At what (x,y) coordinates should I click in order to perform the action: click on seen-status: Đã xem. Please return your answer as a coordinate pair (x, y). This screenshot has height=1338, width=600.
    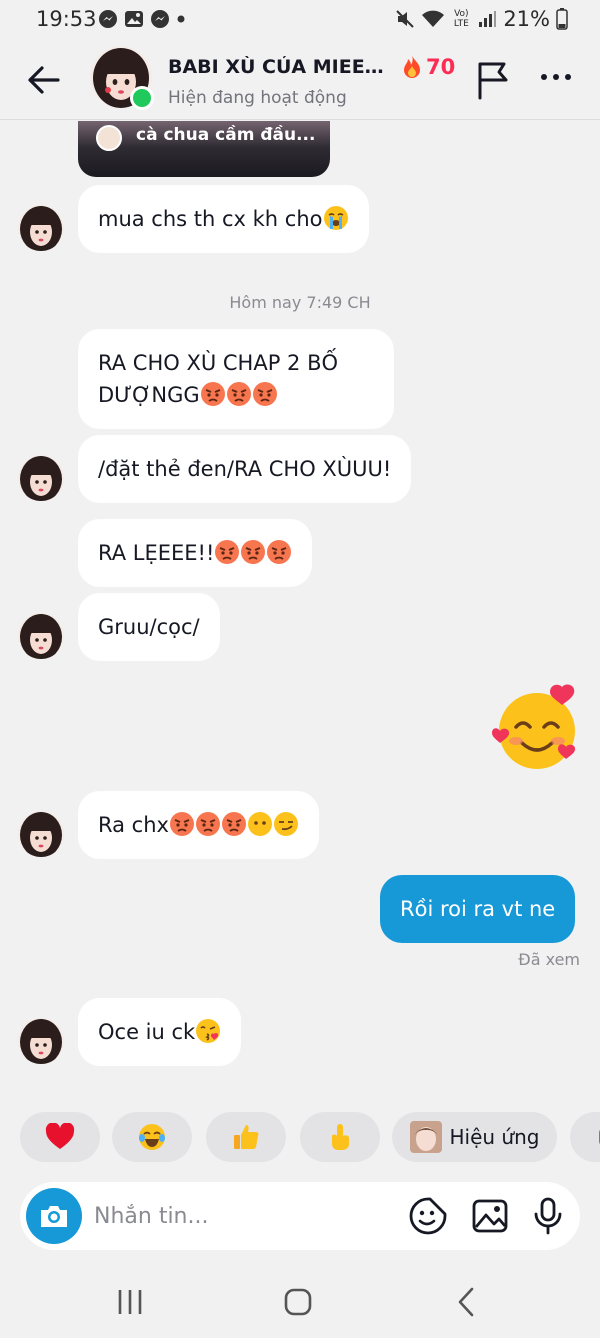
    Looking at the image, I should click on (549, 959).